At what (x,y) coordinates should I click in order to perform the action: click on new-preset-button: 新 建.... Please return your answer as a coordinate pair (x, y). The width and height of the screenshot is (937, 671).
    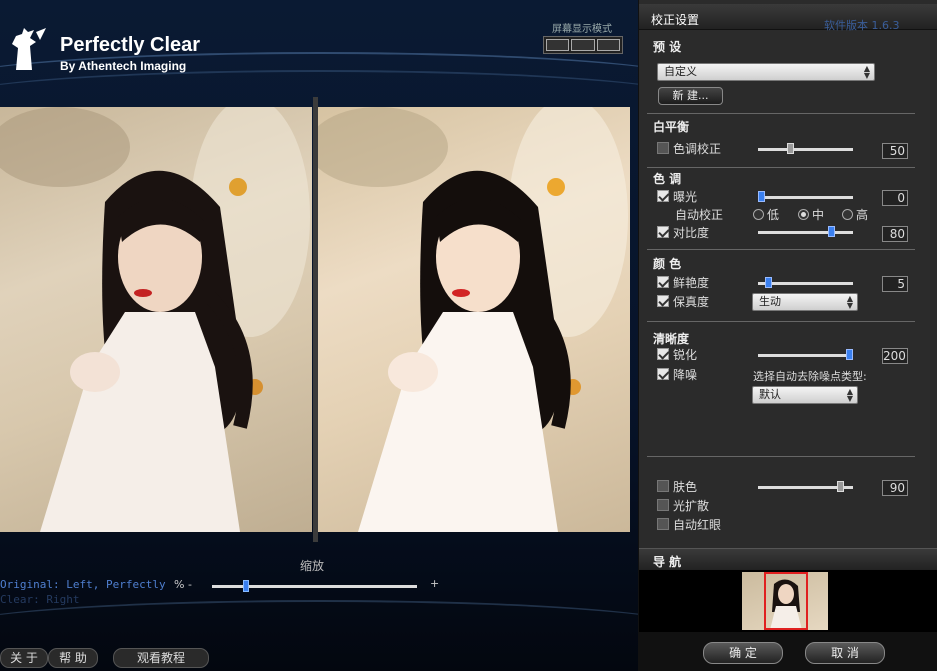
    Looking at the image, I should click on (690, 96).